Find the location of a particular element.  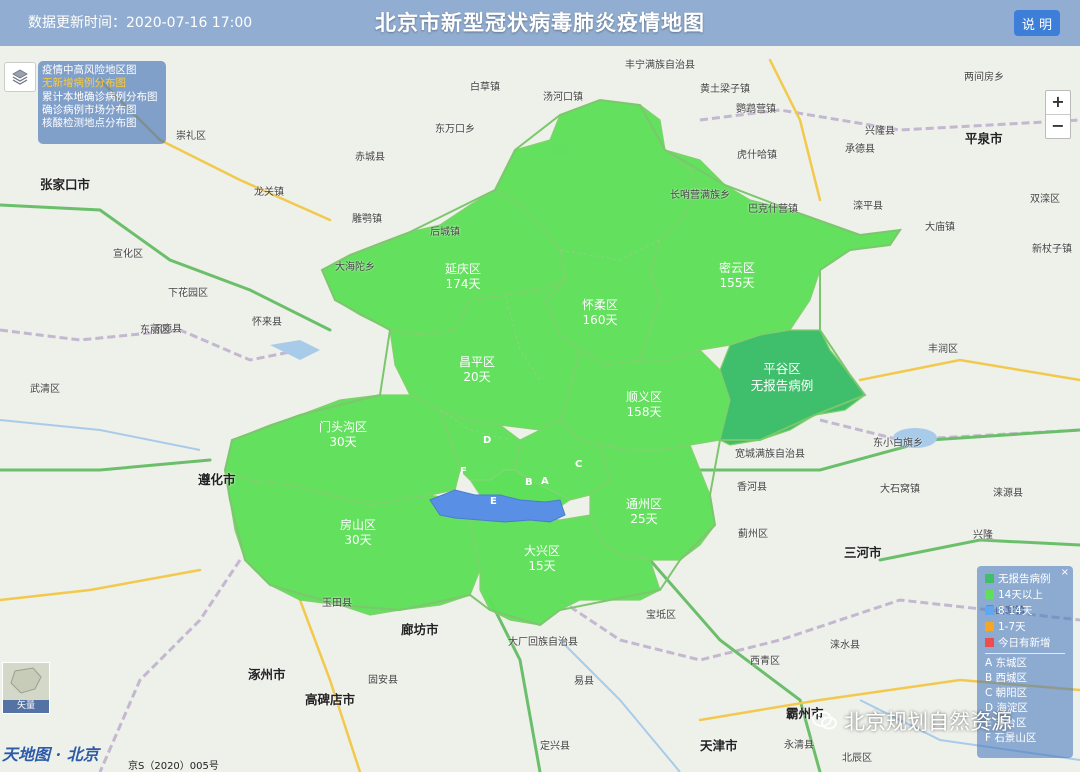

layer-item-market-cases: 确诊病例市场分布图 is located at coordinates (104, 110).